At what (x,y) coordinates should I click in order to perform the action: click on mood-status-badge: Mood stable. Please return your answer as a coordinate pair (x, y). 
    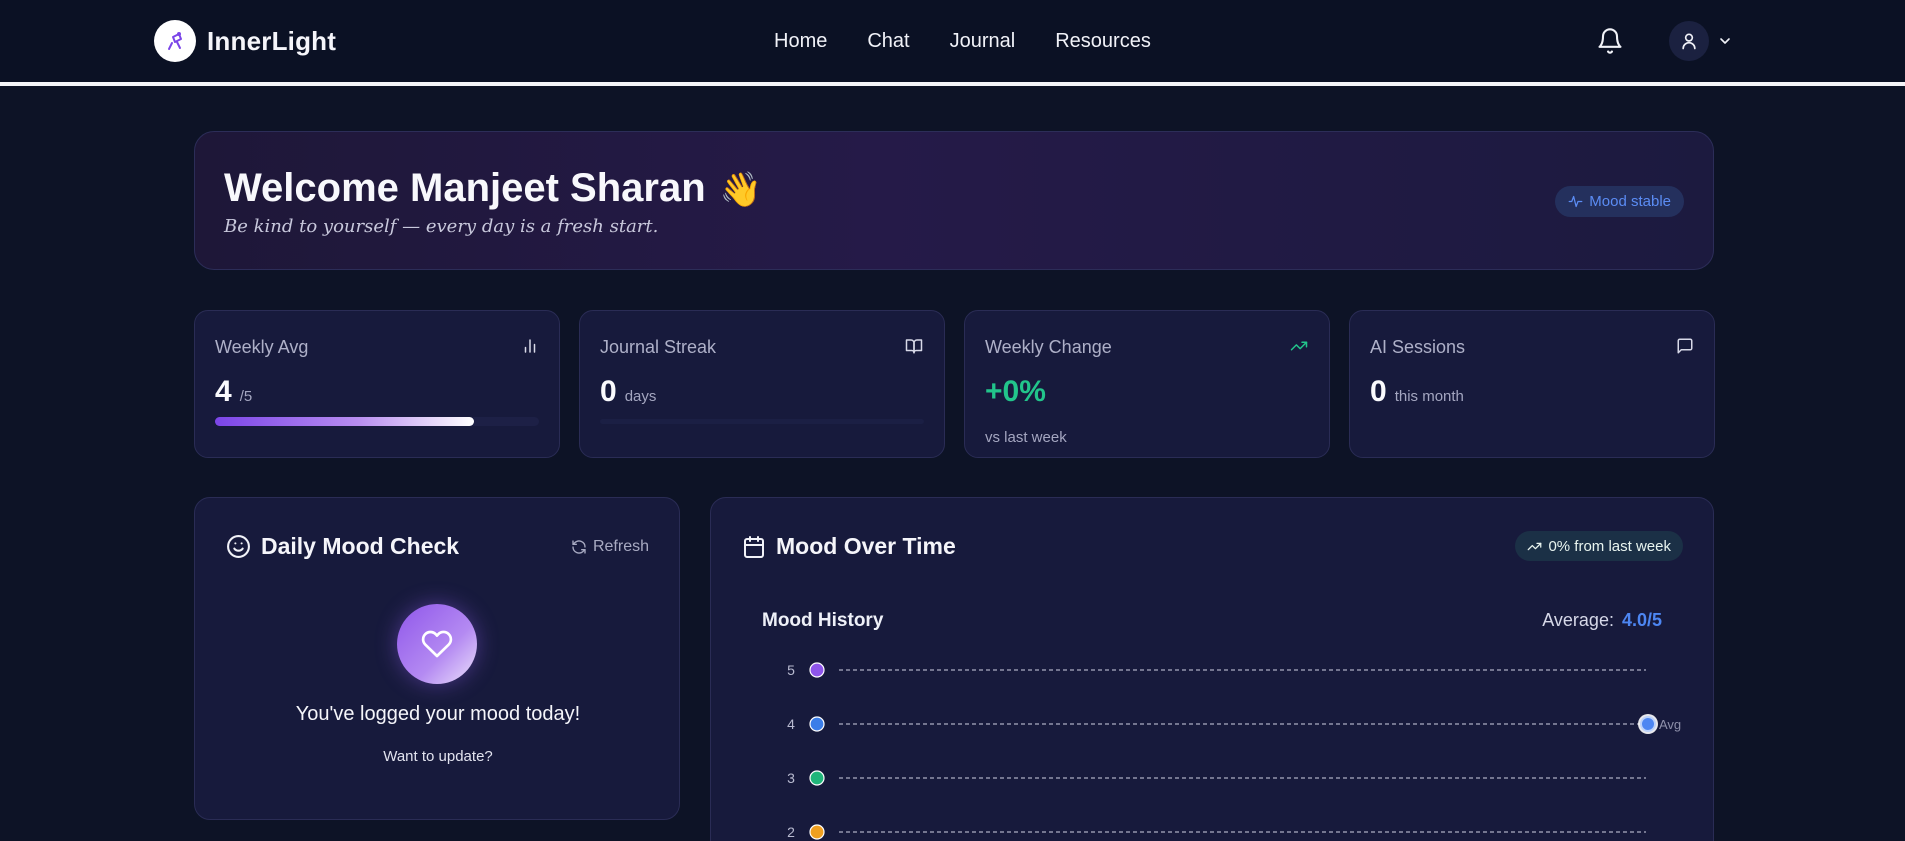
    Looking at the image, I should click on (1619, 201).